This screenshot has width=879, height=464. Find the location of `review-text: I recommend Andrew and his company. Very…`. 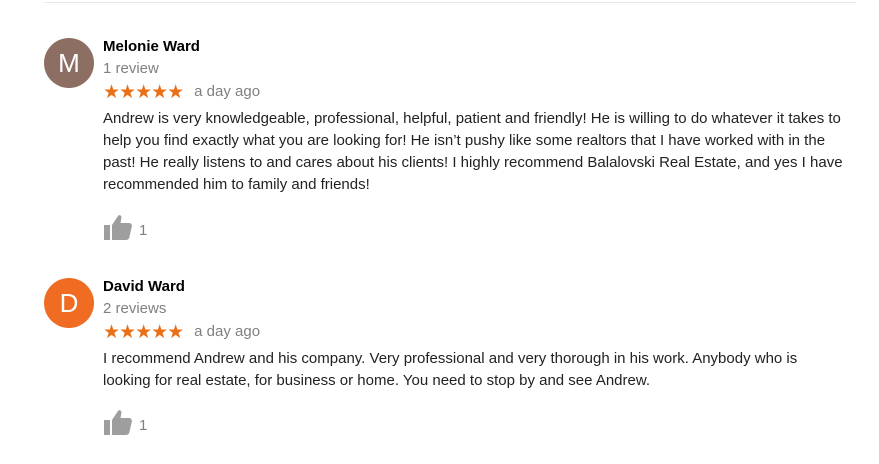

review-text: I recommend Andrew and his company. Very… is located at coordinates (450, 369).